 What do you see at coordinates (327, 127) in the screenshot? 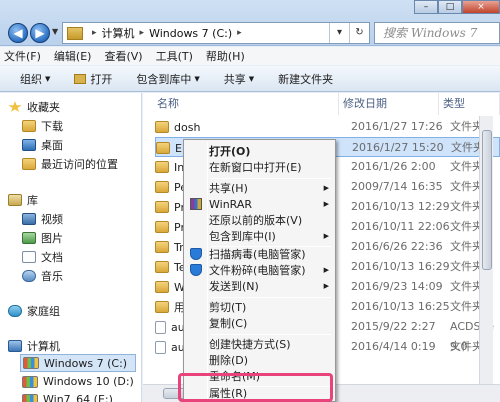
I see `table-row: dosh 2016/1/27 17:26 文件夹` at bounding box center [327, 127].